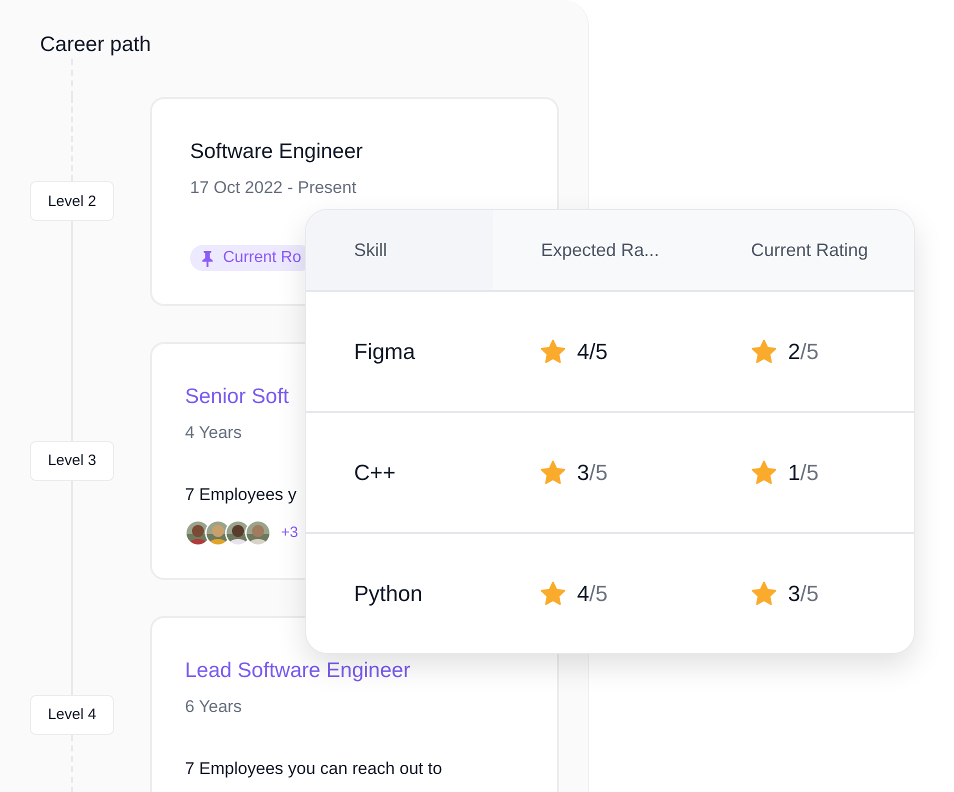 This screenshot has height=792, width=954. What do you see at coordinates (803, 351) in the screenshot?
I see `rating-value: 2/5` at bounding box center [803, 351].